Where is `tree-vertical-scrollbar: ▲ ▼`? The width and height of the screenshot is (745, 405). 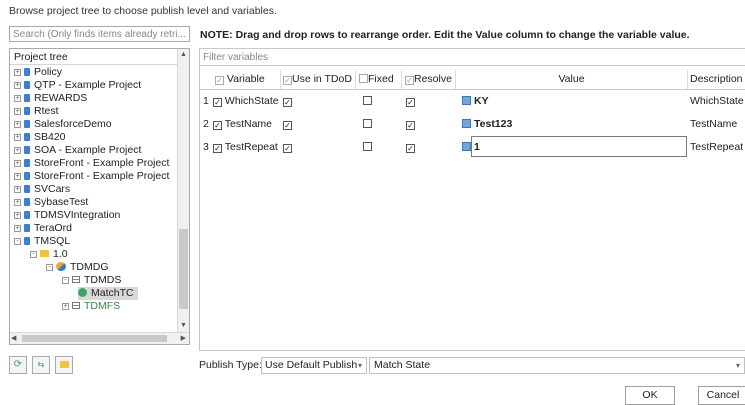
tree-vertical-scrollbar: ▲ ▼ is located at coordinates (183, 190).